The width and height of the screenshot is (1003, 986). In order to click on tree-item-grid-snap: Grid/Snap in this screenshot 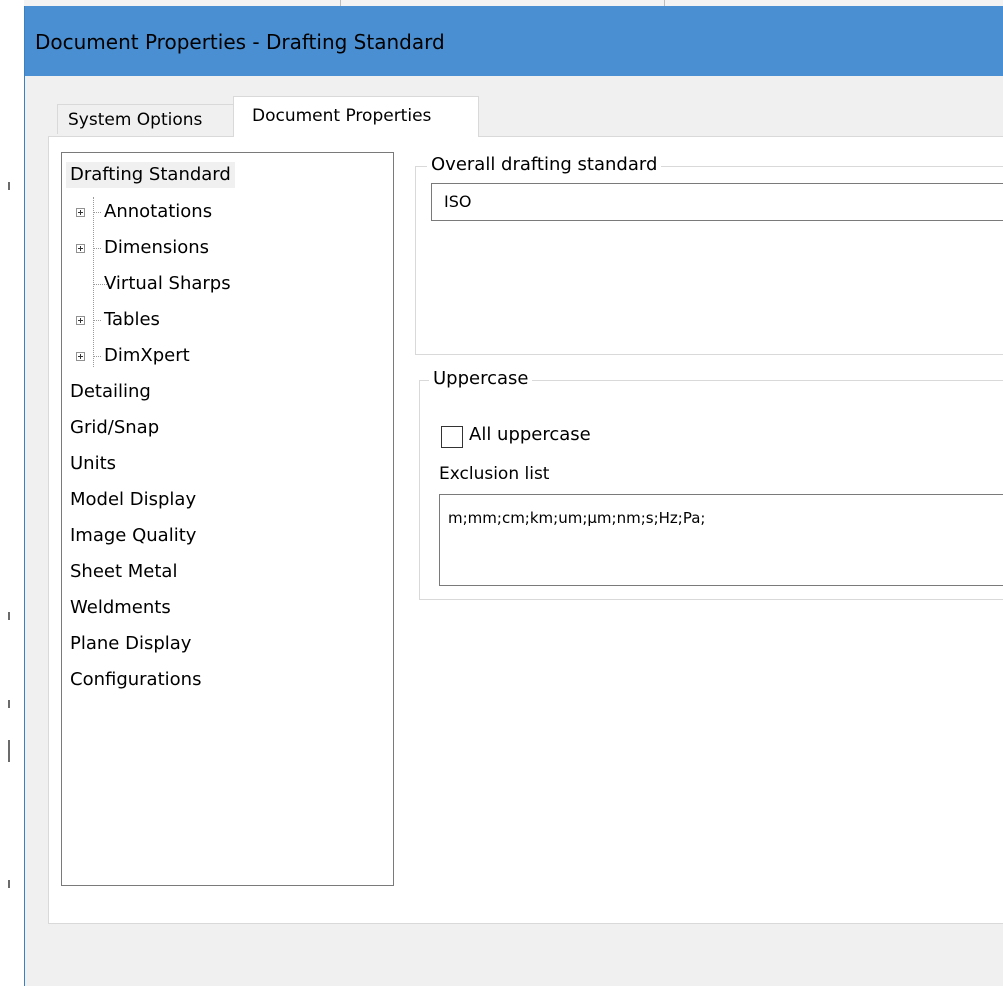, I will do `click(114, 428)`.